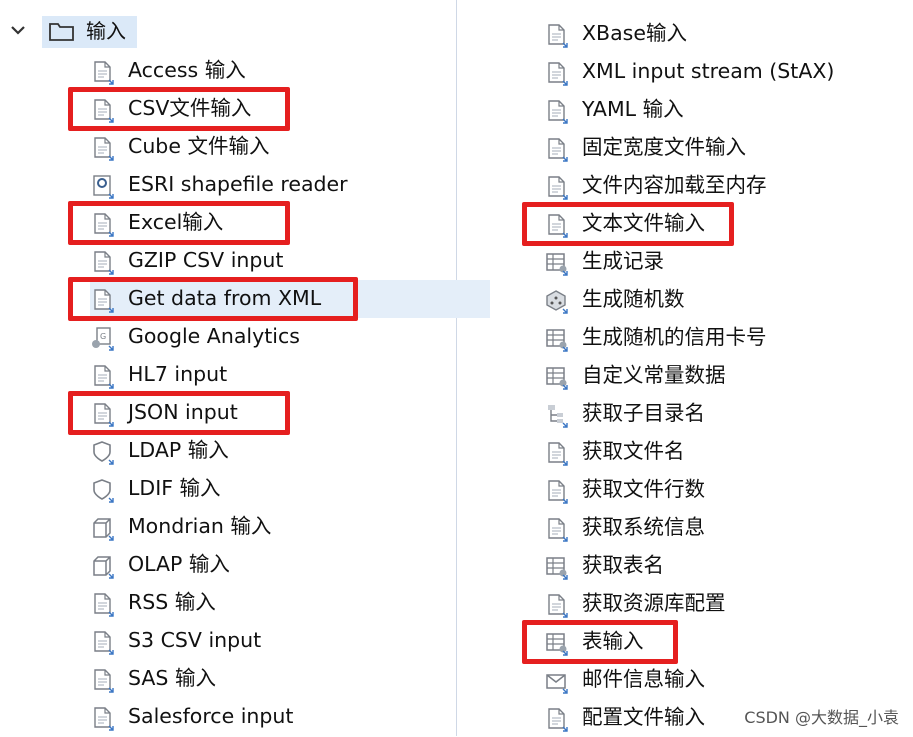 The image size is (913, 737). Describe the element at coordinates (728, 72) in the screenshot. I see `list-item: XML input stream (StAX)` at that location.